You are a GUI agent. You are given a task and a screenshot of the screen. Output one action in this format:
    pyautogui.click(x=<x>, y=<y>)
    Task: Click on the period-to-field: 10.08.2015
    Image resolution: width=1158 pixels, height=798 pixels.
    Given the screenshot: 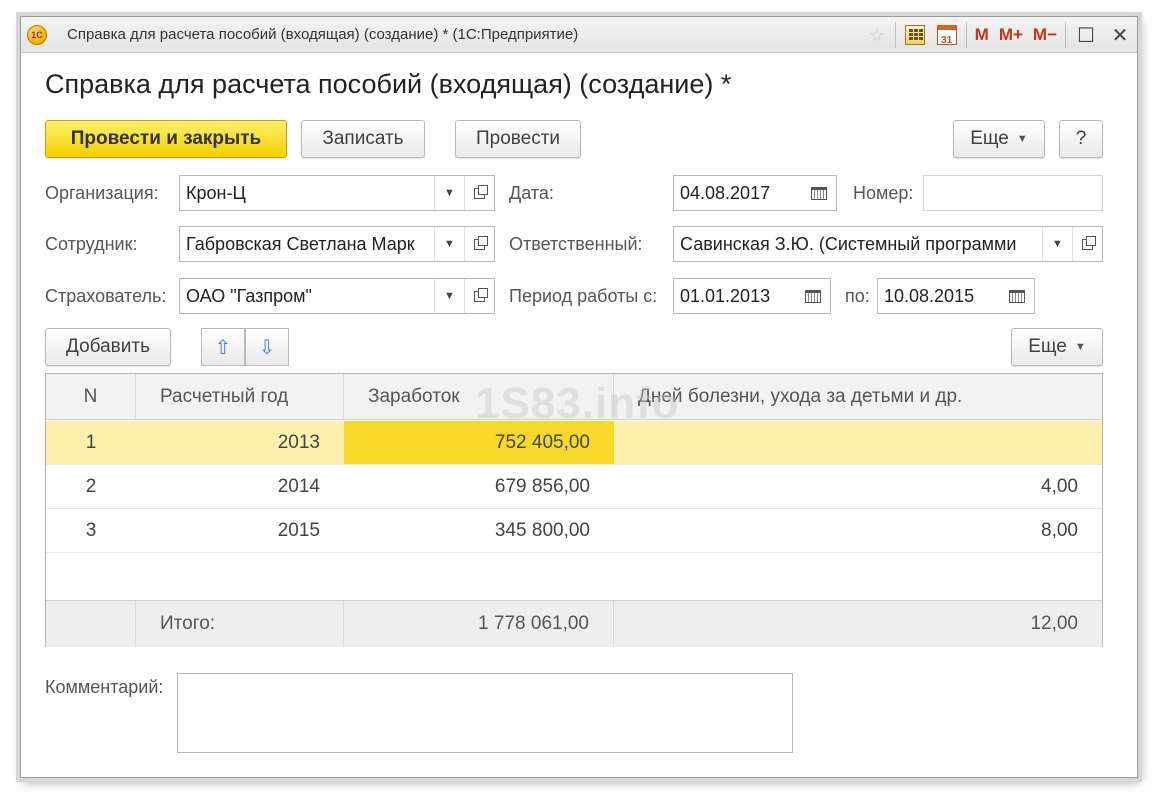 What is the action you would take?
    pyautogui.click(x=956, y=296)
    